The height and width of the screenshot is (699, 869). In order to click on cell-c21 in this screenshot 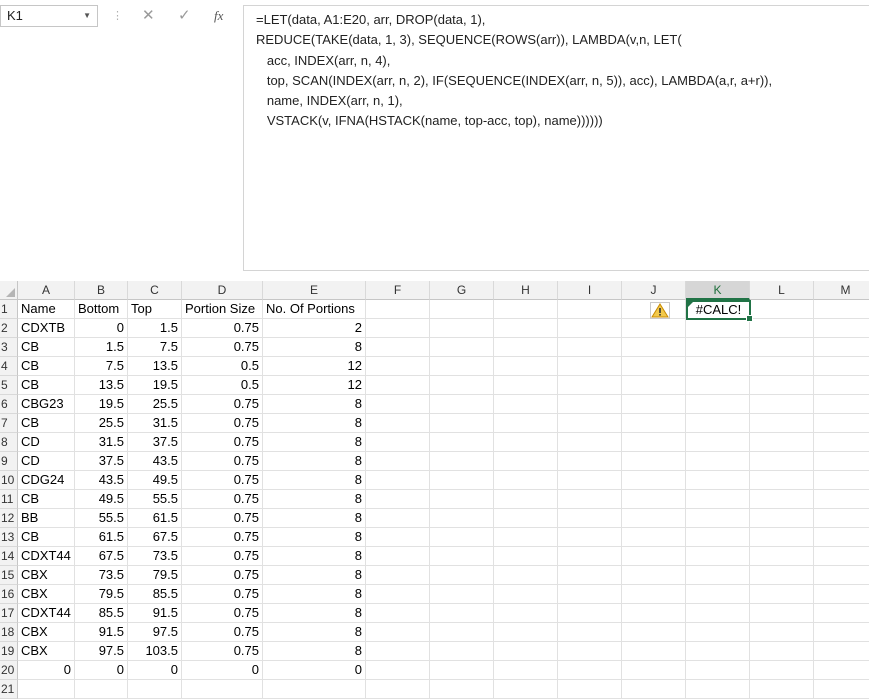, I will do `click(155, 689)`.